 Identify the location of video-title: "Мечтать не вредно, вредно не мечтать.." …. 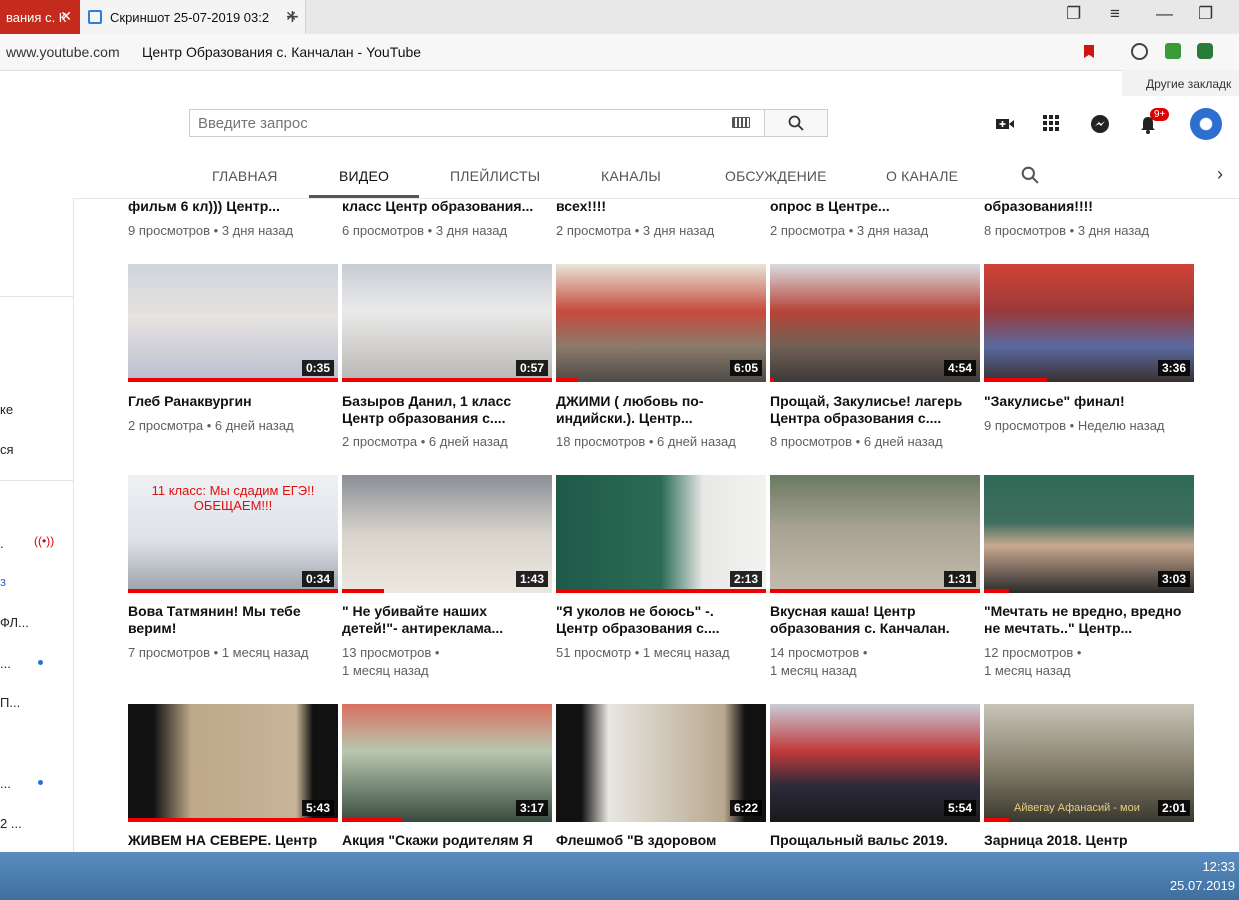
(1089, 620).